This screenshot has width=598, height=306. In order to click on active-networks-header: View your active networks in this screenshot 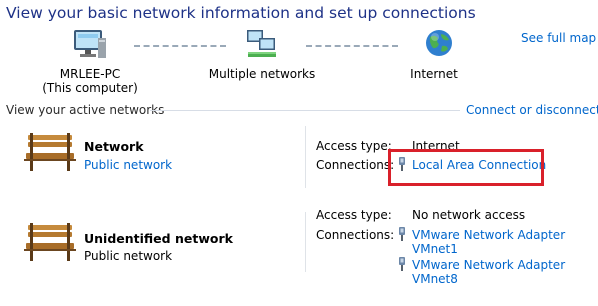, I will do `click(85, 110)`.